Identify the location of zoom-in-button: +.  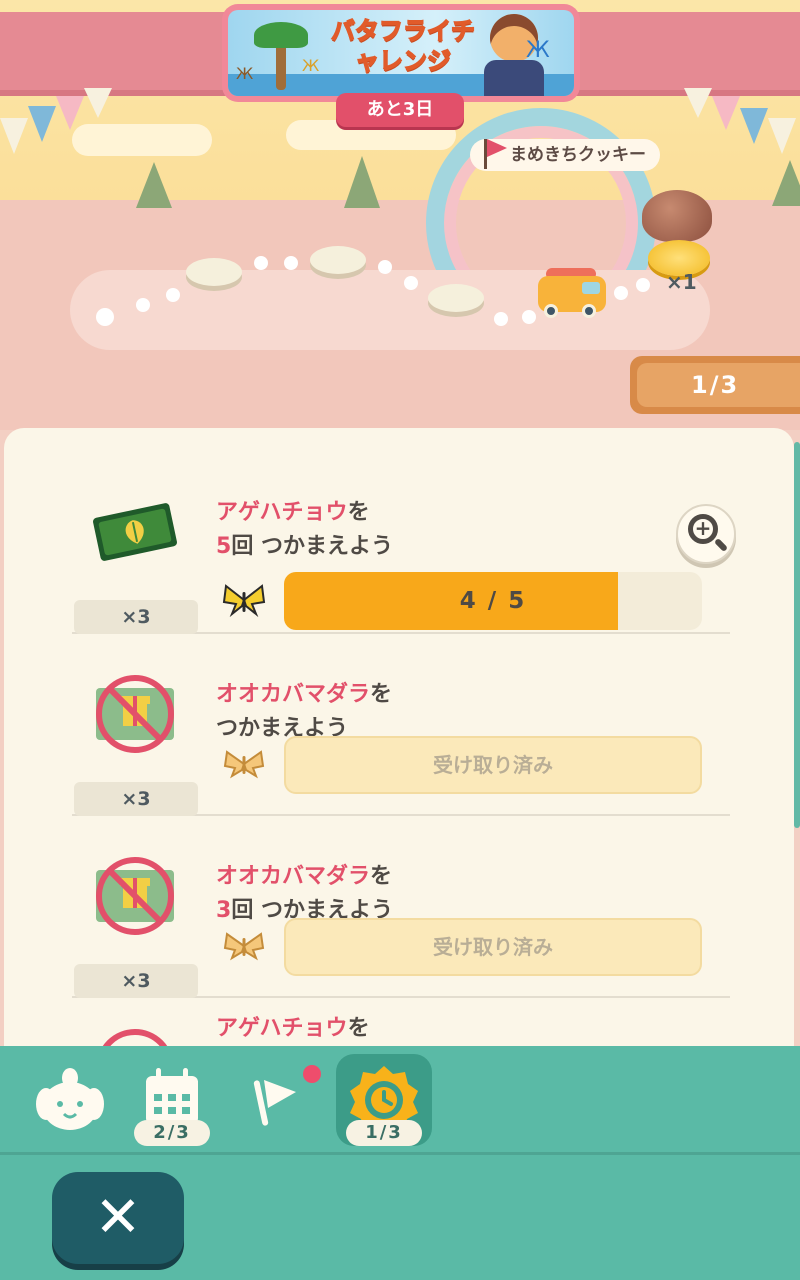
(706, 534).